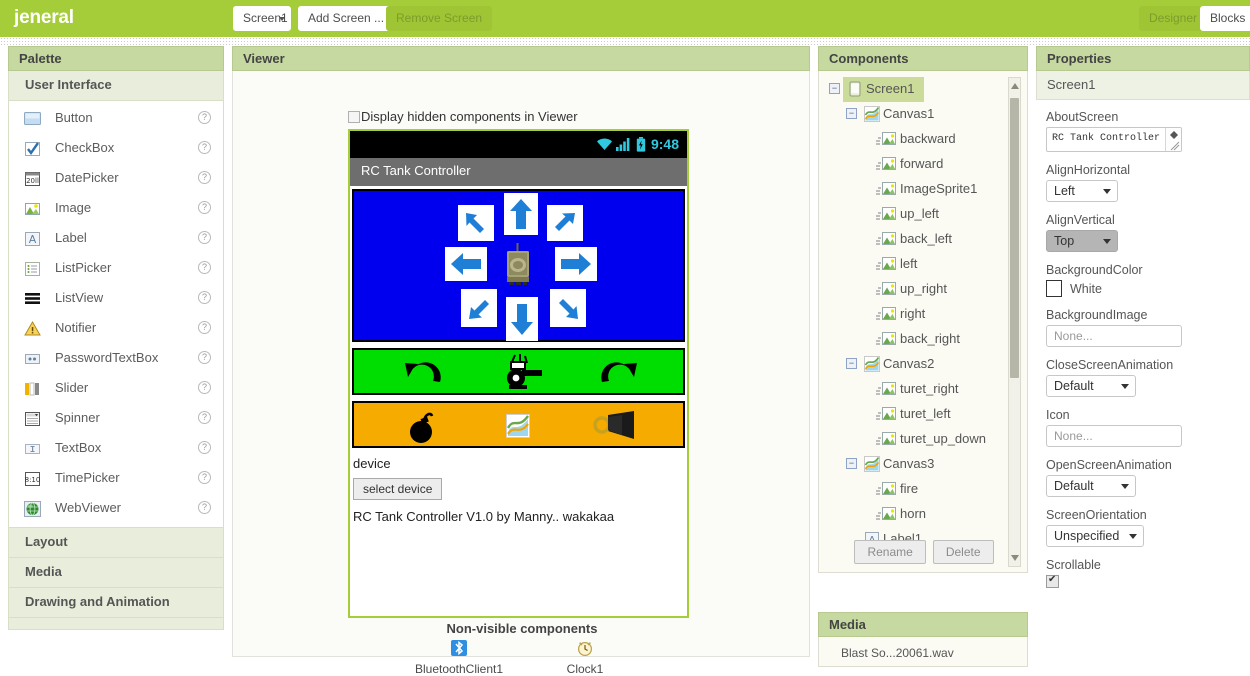 The width and height of the screenshot is (1250, 676). I want to click on palette-item-textbox: TextBox ?, so click(116, 449).